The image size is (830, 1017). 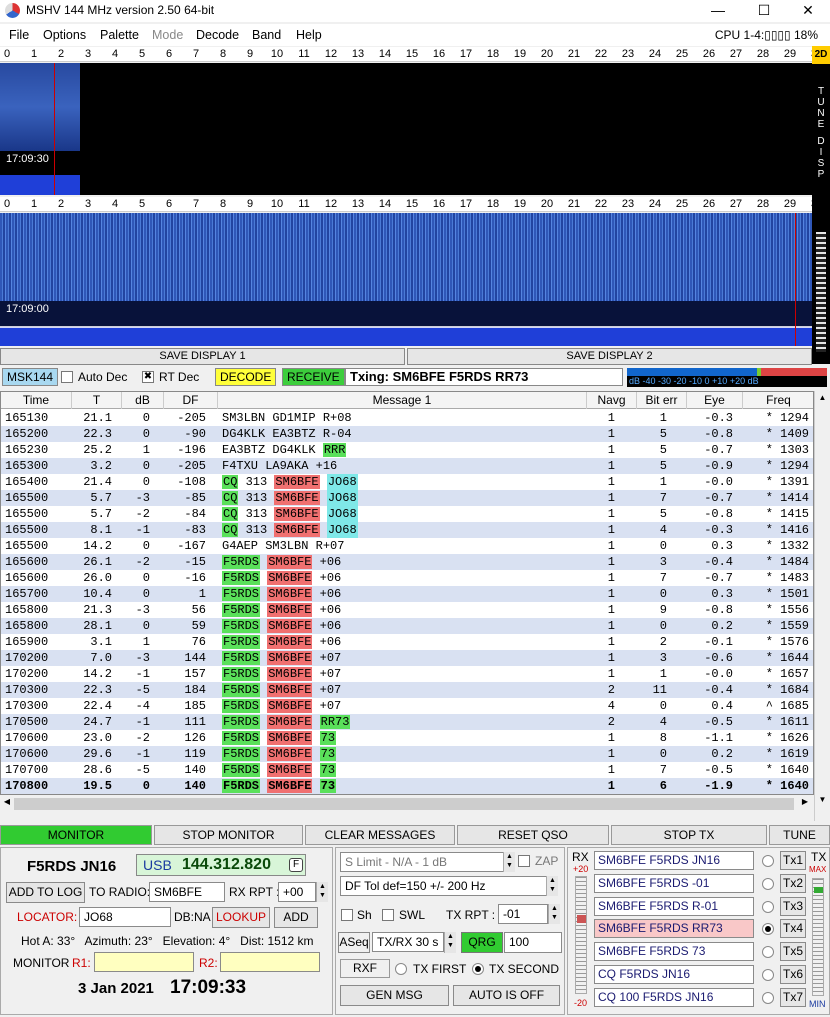 I want to click on save-display-1-button: SAVE DISPLAY 1, so click(x=202, y=356).